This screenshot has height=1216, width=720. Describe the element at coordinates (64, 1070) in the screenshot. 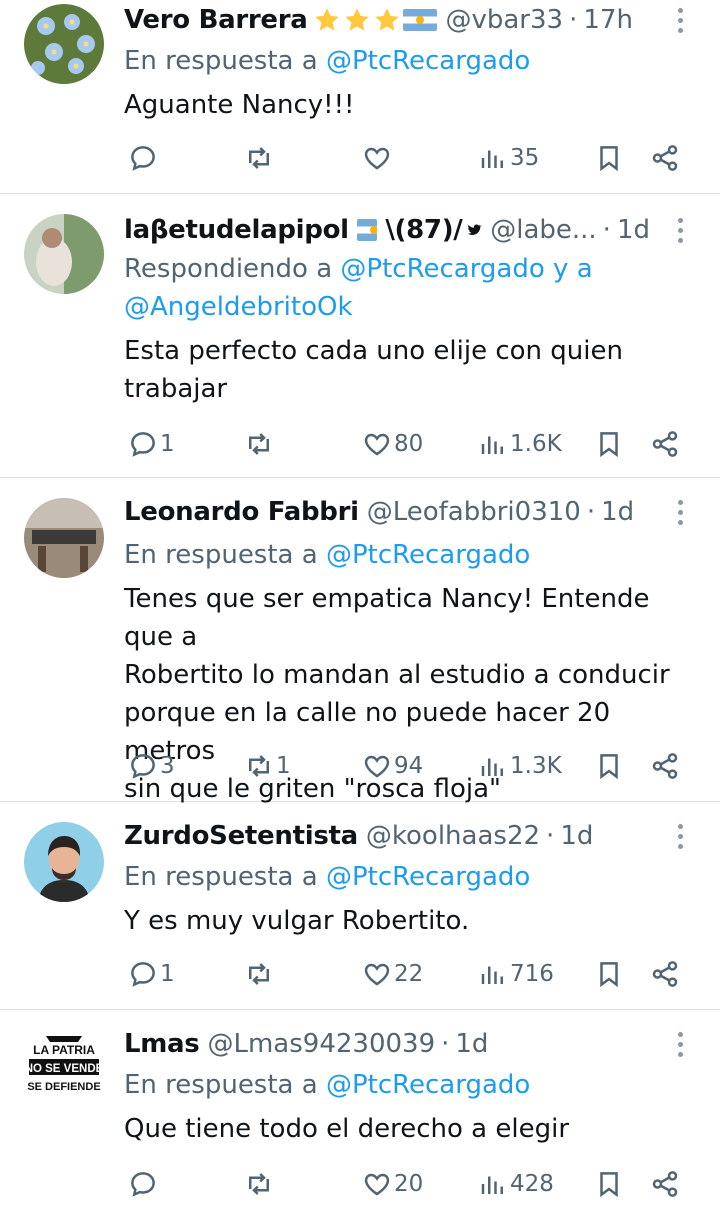

I see `avatar: LA PATRIA NO SE VENDE SE DEFIENDE` at that location.